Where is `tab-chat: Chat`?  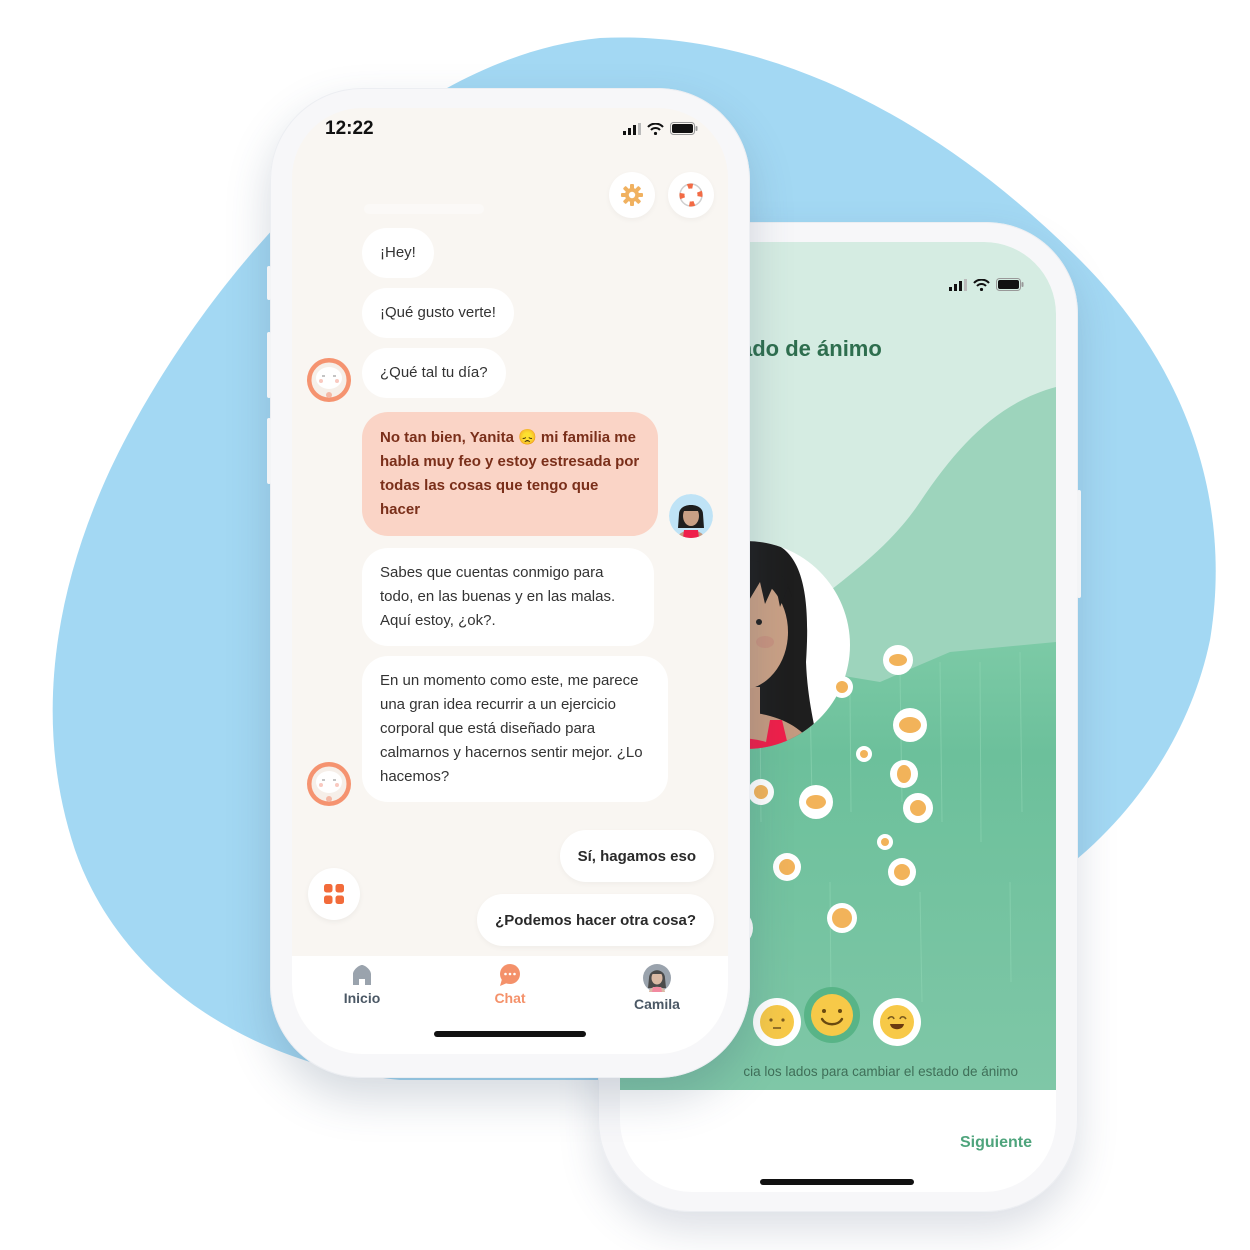
tab-chat: Chat is located at coordinates (510, 985).